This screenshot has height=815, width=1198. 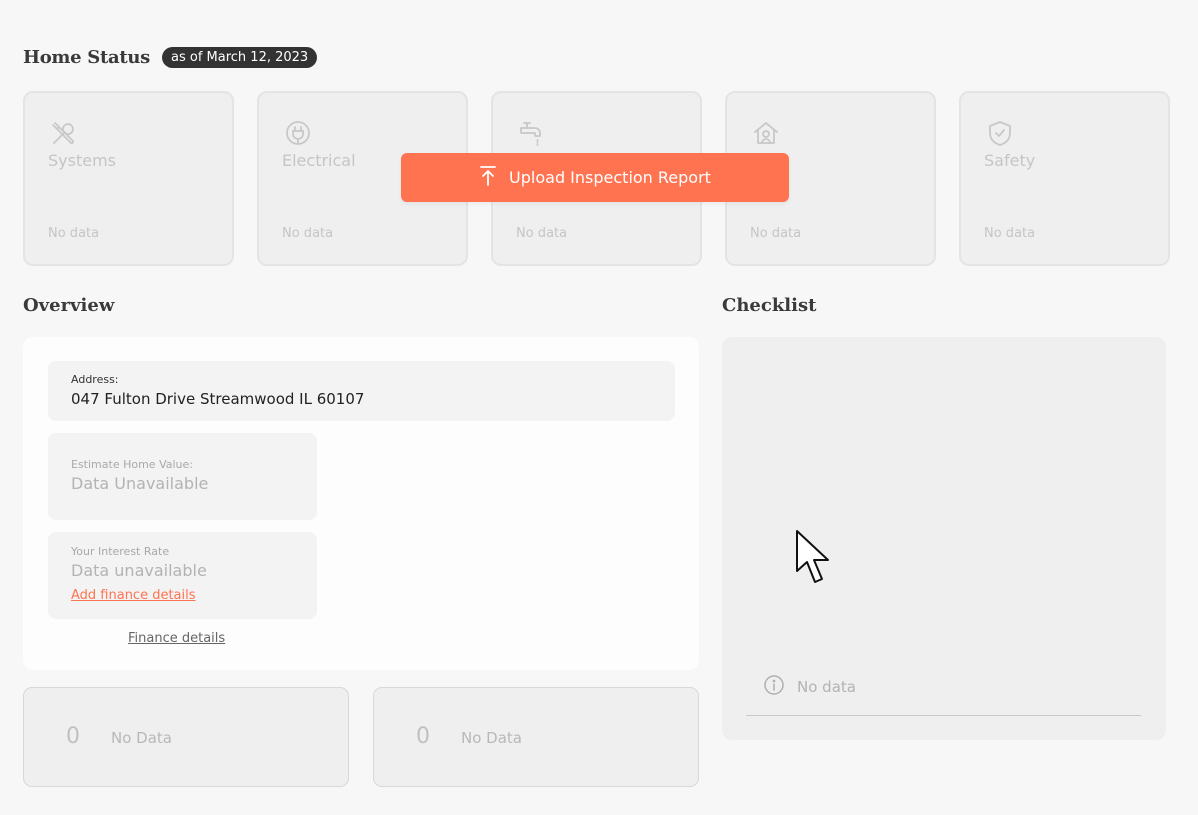 I want to click on upload-inspection-report-button: Upload Inspection Report, so click(x=595, y=177).